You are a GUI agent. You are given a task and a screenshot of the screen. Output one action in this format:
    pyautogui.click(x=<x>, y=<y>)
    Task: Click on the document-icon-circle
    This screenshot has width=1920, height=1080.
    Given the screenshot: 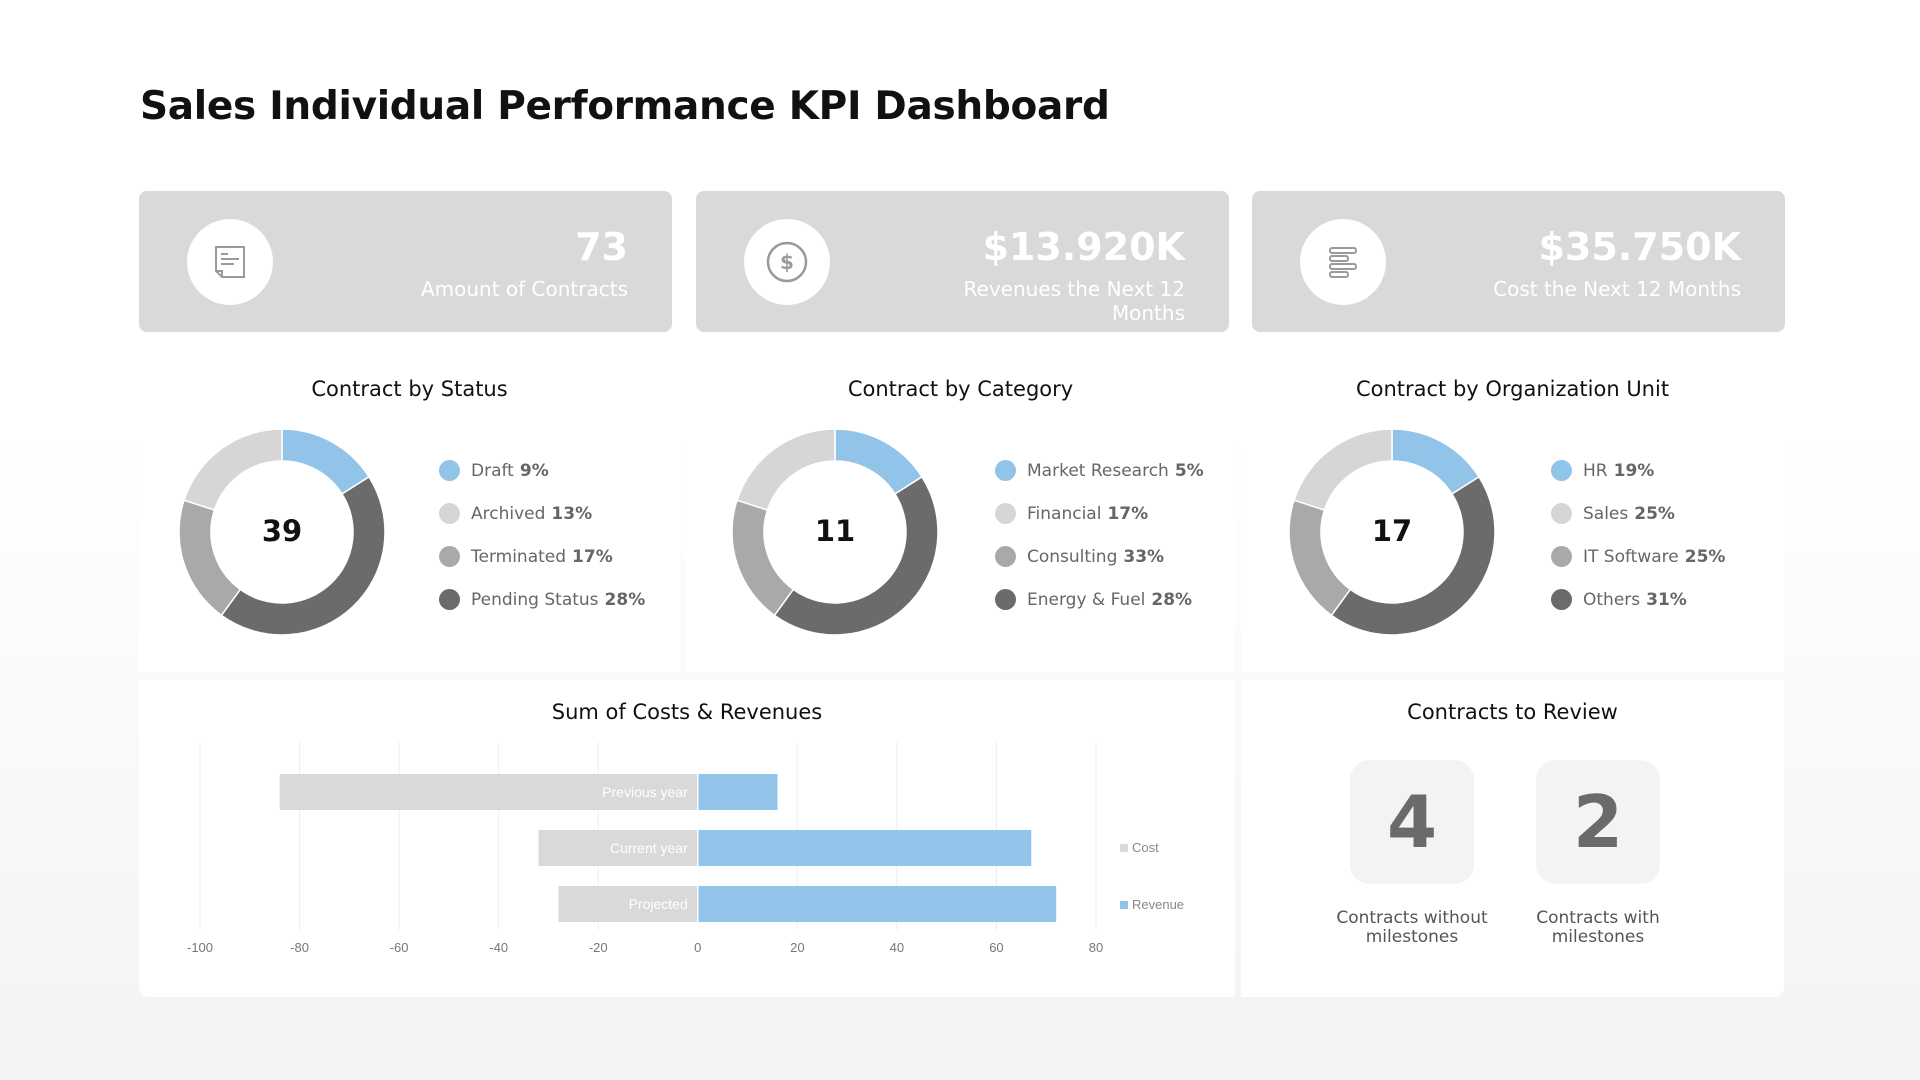 What is the action you would take?
    pyautogui.click(x=230, y=262)
    